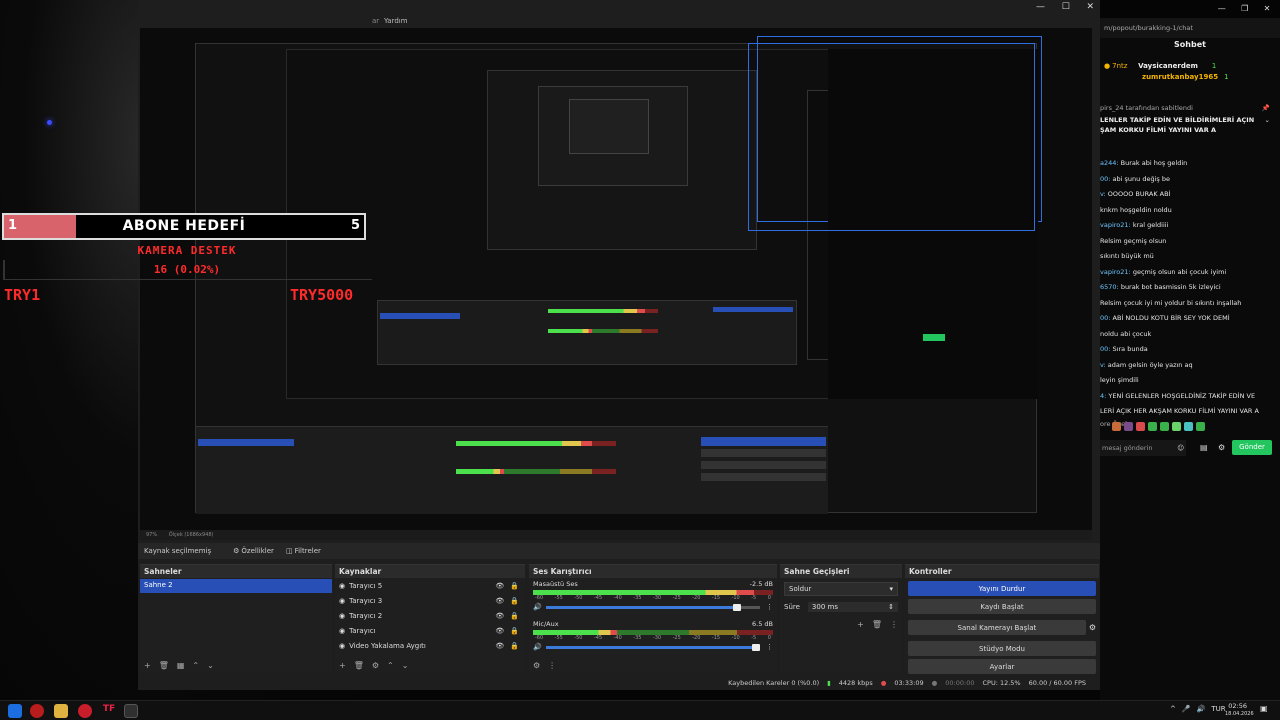 The image size is (1280, 720). Describe the element at coordinates (151, 535) in the screenshot. I see `zoom-label: 97%` at that location.